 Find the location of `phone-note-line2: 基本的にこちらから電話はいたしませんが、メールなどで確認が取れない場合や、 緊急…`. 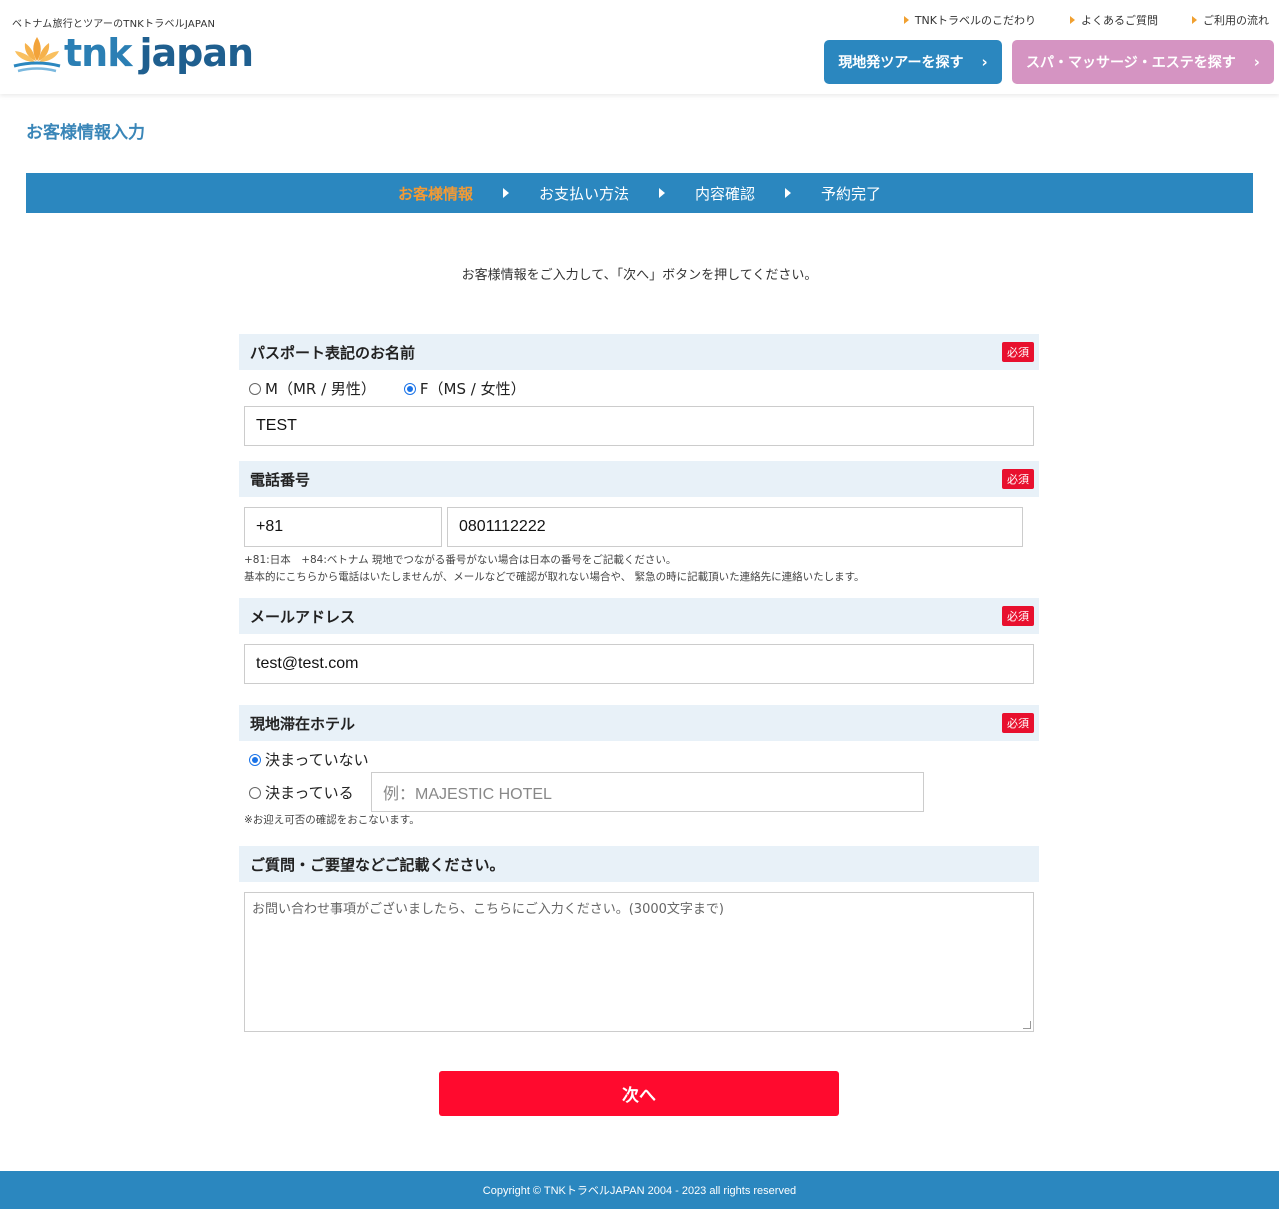

phone-note-line2: 基本的にこちらから電話はいたしませんが、メールなどで確認が取れない場合や、 緊急… is located at coordinates (554, 577).